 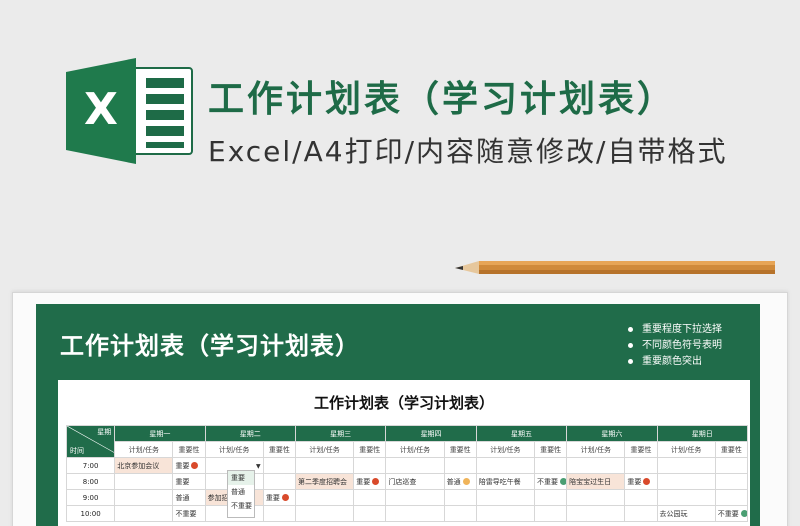 What do you see at coordinates (144, 465) in the screenshot?
I see `task-cell: 北京参加会议` at bounding box center [144, 465].